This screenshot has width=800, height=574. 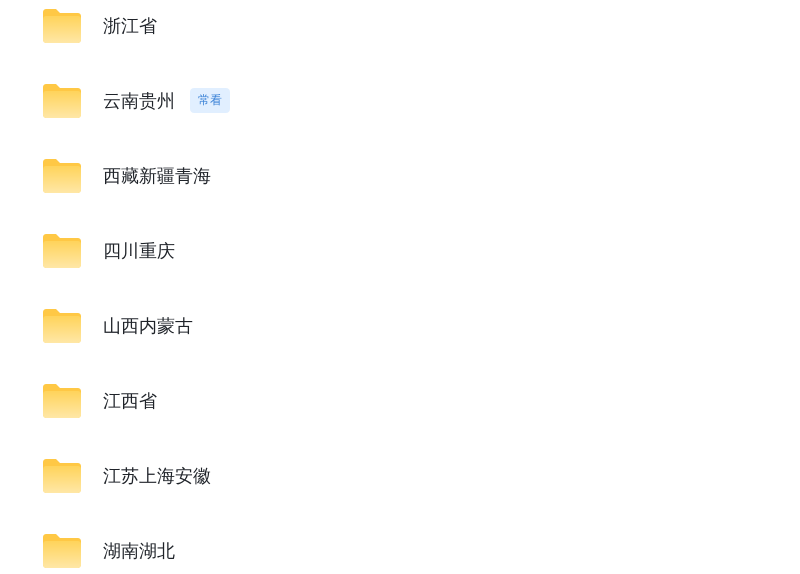 What do you see at coordinates (130, 400) in the screenshot?
I see `folder-name: 江西省` at bounding box center [130, 400].